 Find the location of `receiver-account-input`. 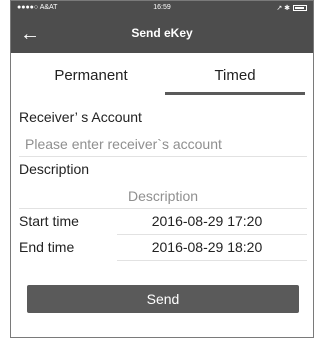

receiver-account-input is located at coordinates (163, 144).